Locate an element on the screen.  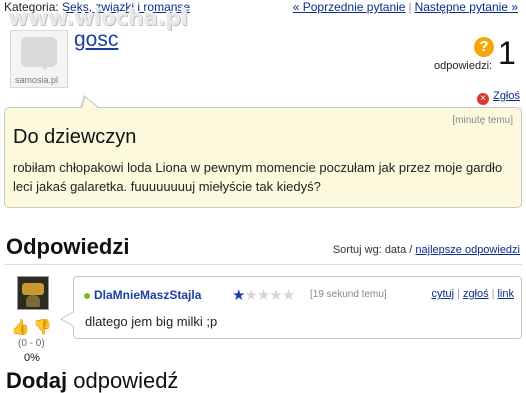
quote-link: cytuj is located at coordinates (442, 294).